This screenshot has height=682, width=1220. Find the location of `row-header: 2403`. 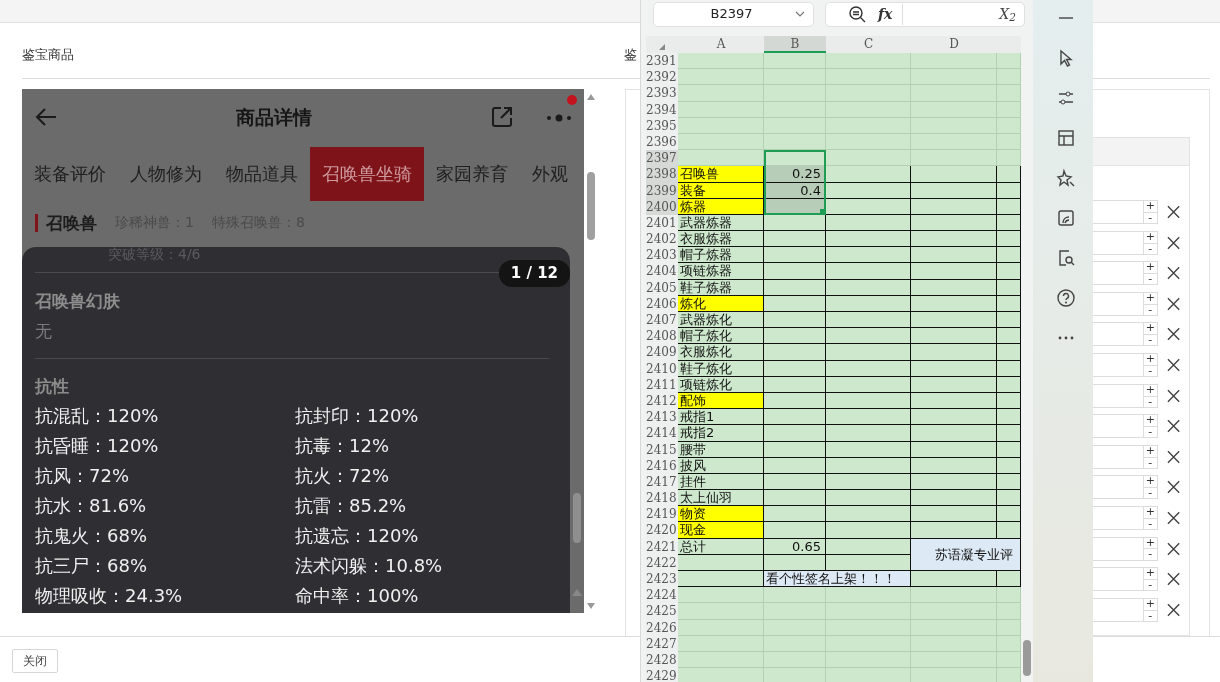

row-header: 2403 is located at coordinates (662, 255).